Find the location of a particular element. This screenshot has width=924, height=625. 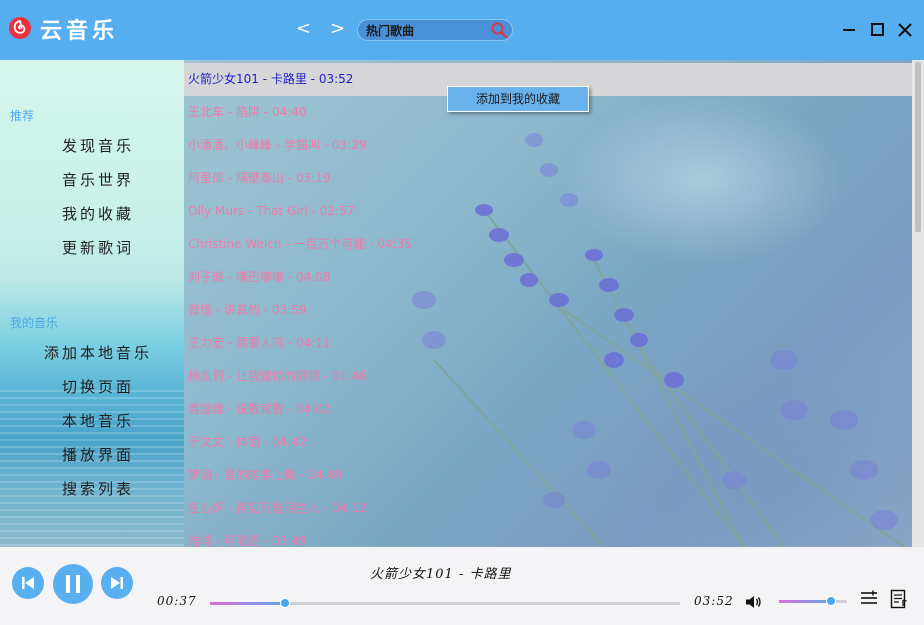

minimize-icon is located at coordinates (850, 30).